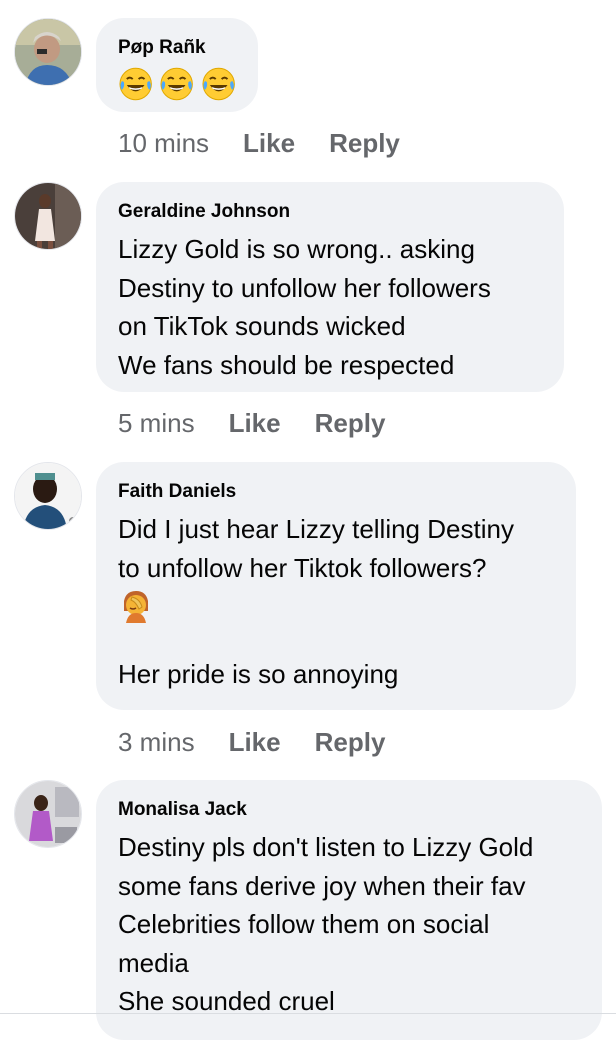  Describe the element at coordinates (258, 674) in the screenshot. I see `comment-text: Her pride is so annoying` at that location.